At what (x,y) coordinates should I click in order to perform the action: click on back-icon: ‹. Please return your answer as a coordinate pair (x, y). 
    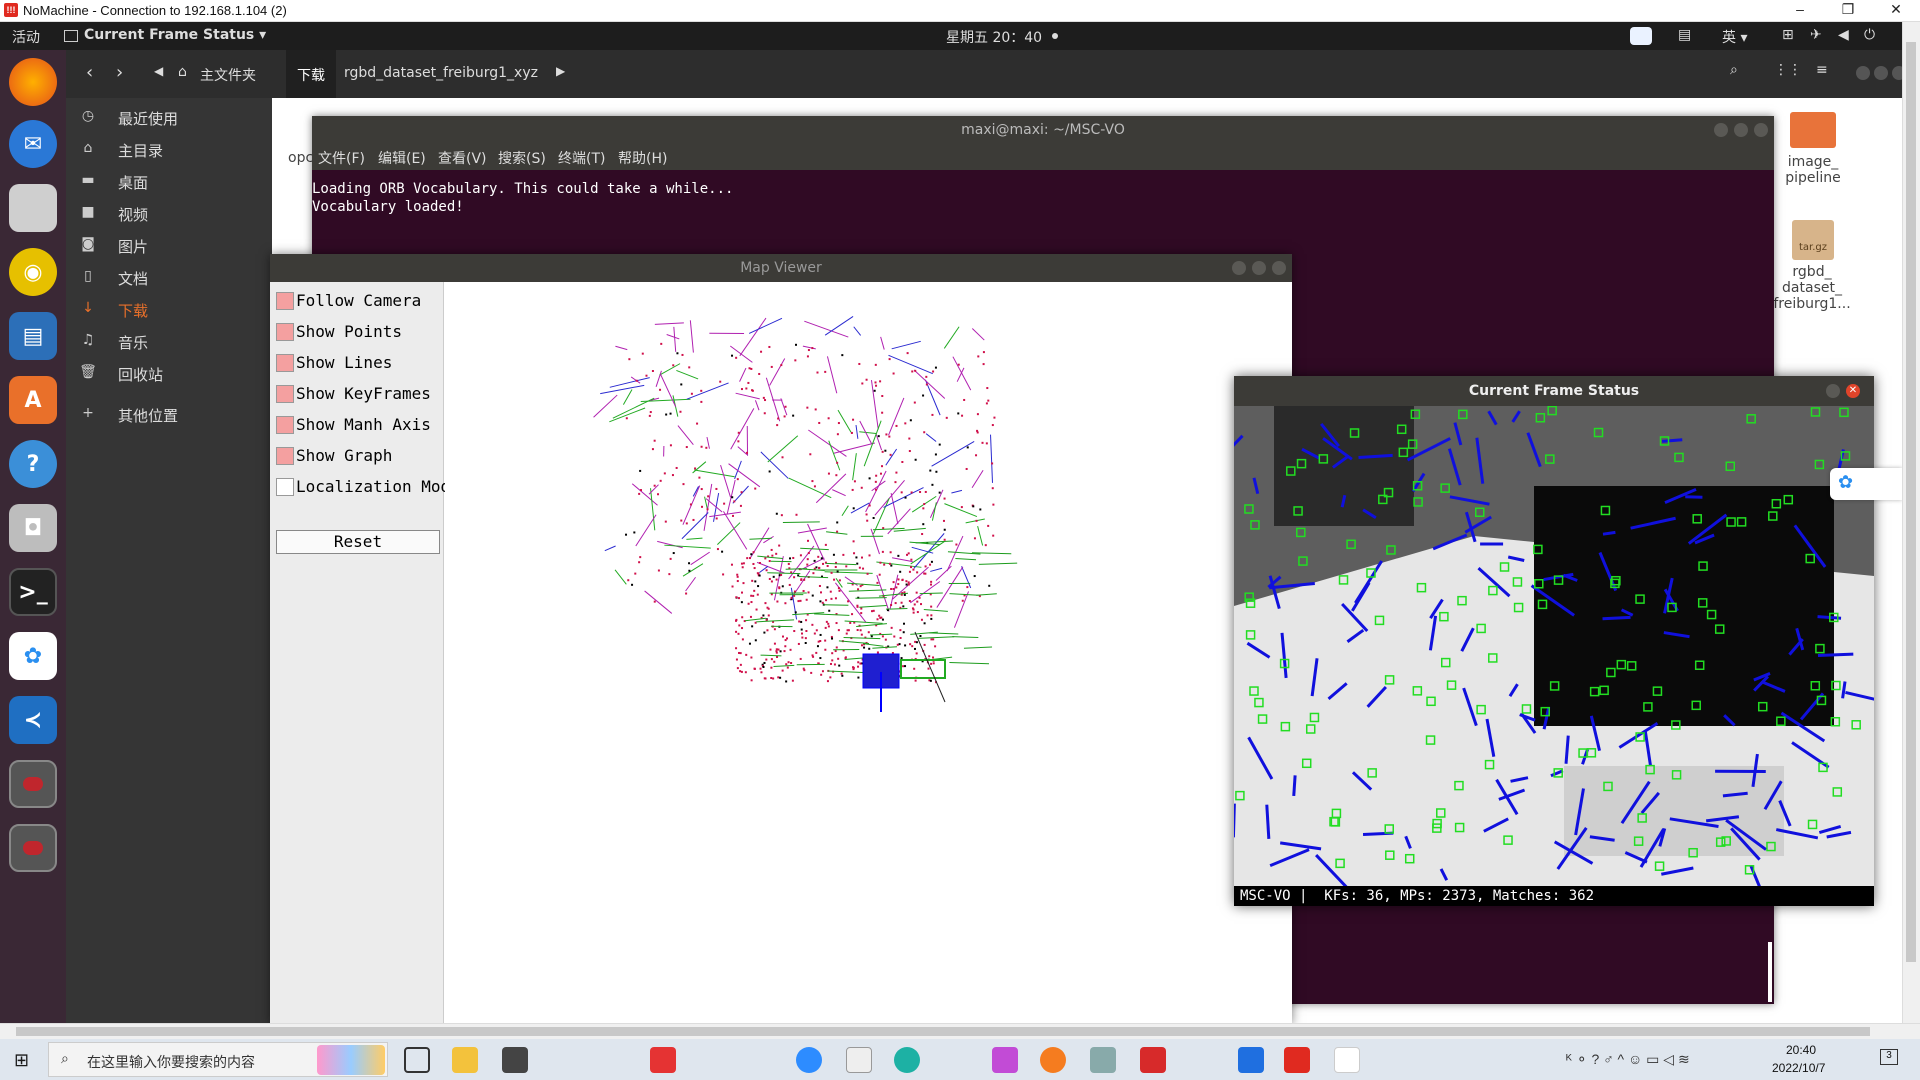
    Looking at the image, I should click on (89, 72).